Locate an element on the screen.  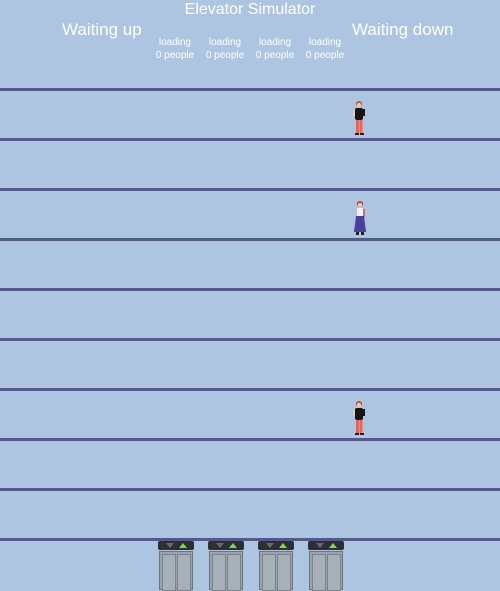
shaft-people-count: 0 people is located at coordinates (325, 55).